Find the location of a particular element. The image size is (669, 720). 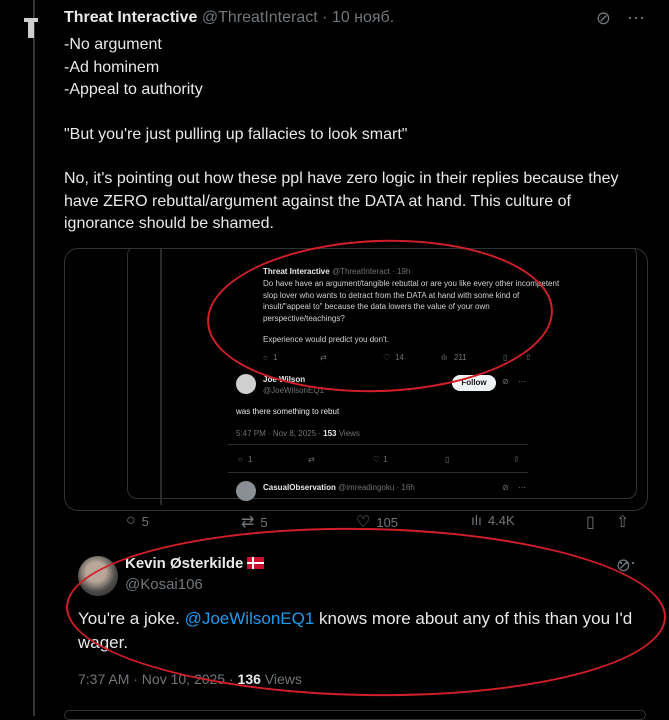

joe-views-label: Views is located at coordinates (348, 433).